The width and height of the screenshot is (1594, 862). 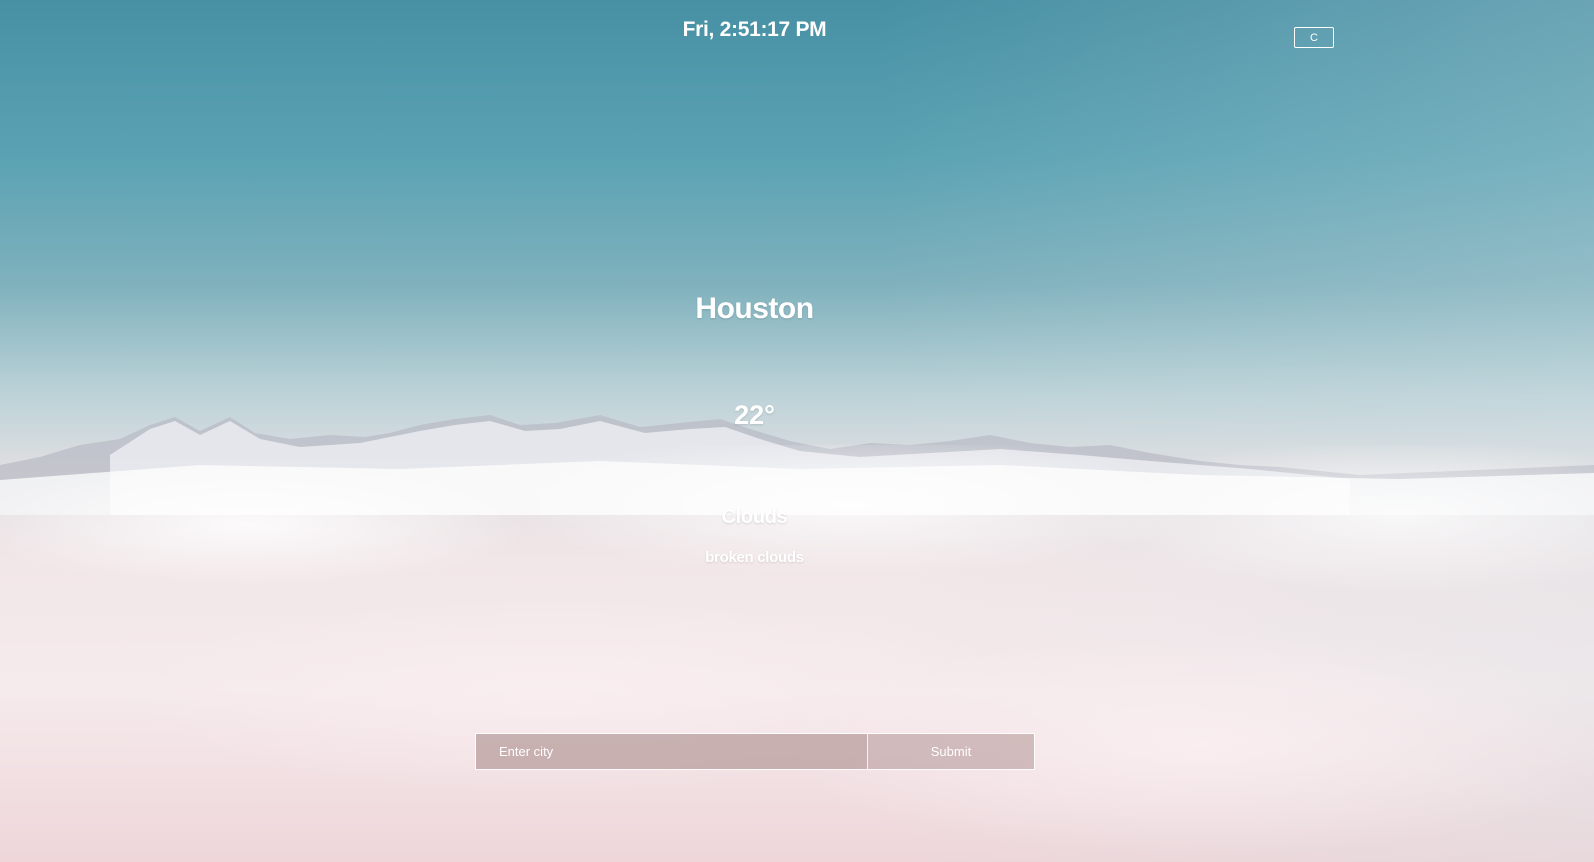 What do you see at coordinates (754, 557) in the screenshot?
I see `weather-description: broken clouds` at bounding box center [754, 557].